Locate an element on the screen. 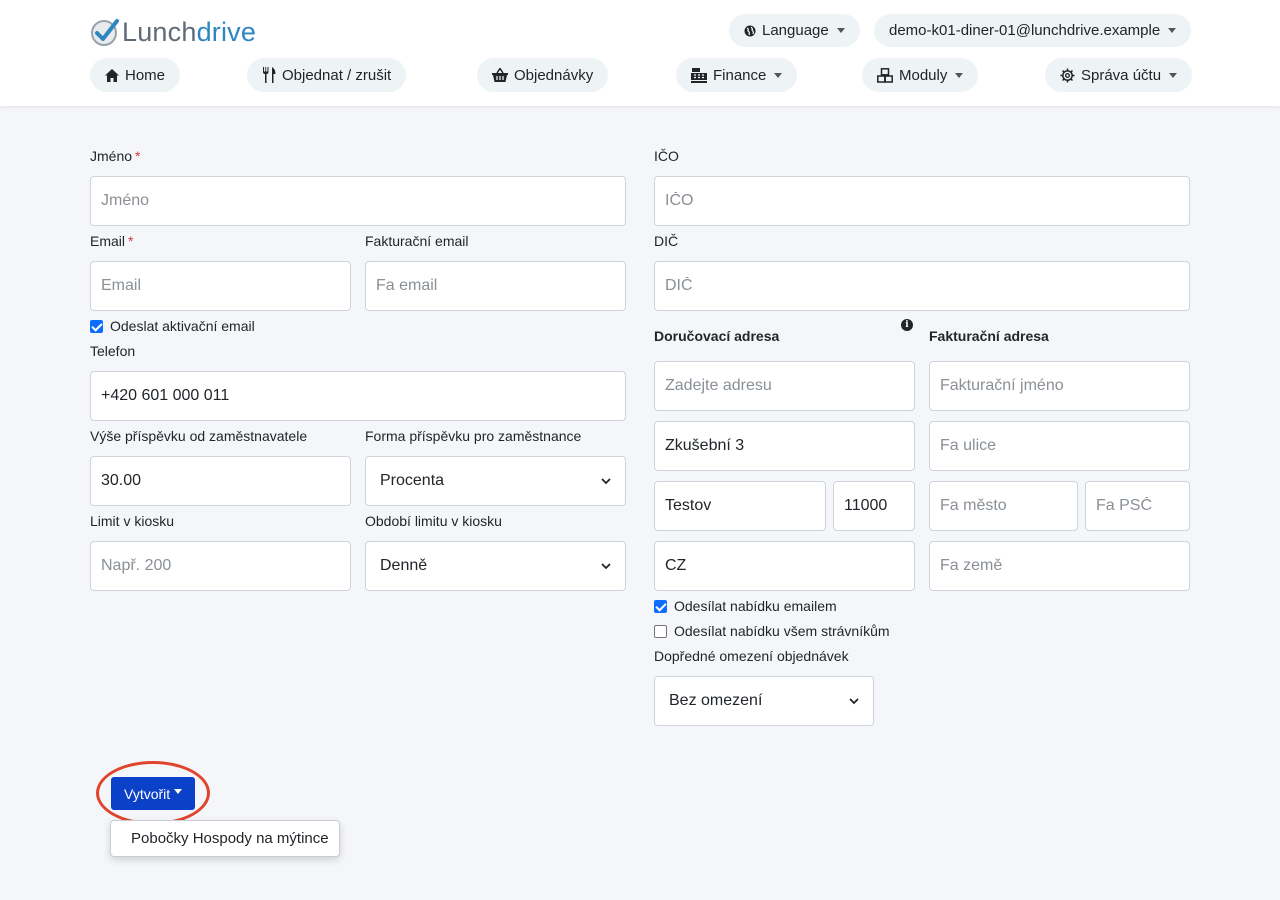  nav-account-settings: Správa účtu is located at coordinates (1119, 75).